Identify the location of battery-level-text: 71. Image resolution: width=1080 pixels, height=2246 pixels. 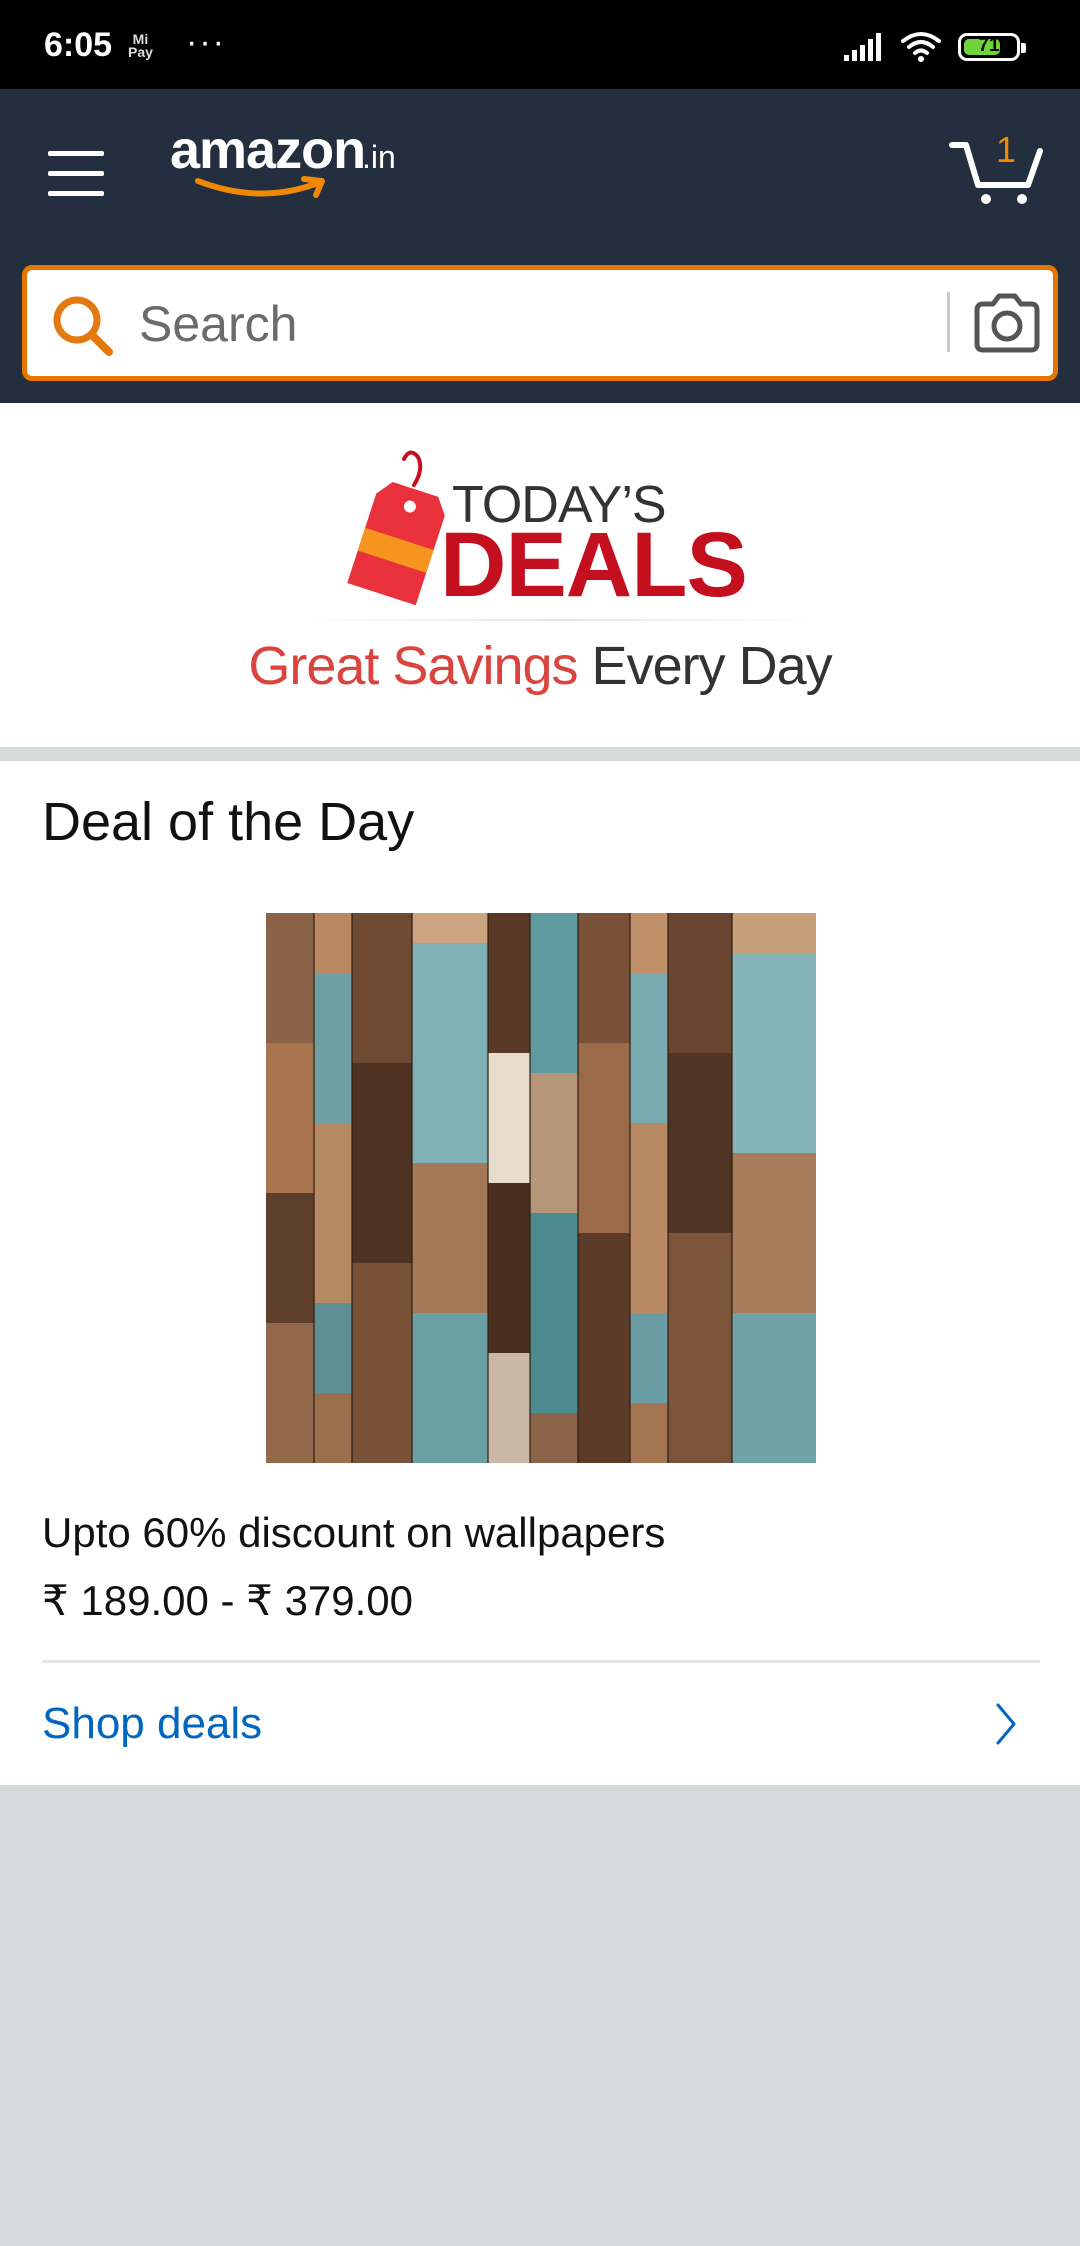
(989, 45).